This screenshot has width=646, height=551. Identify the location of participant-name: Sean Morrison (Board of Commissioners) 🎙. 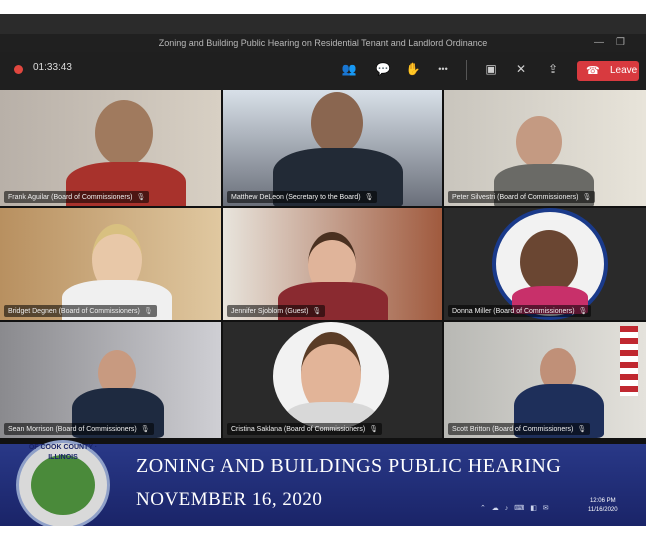
(79, 429).